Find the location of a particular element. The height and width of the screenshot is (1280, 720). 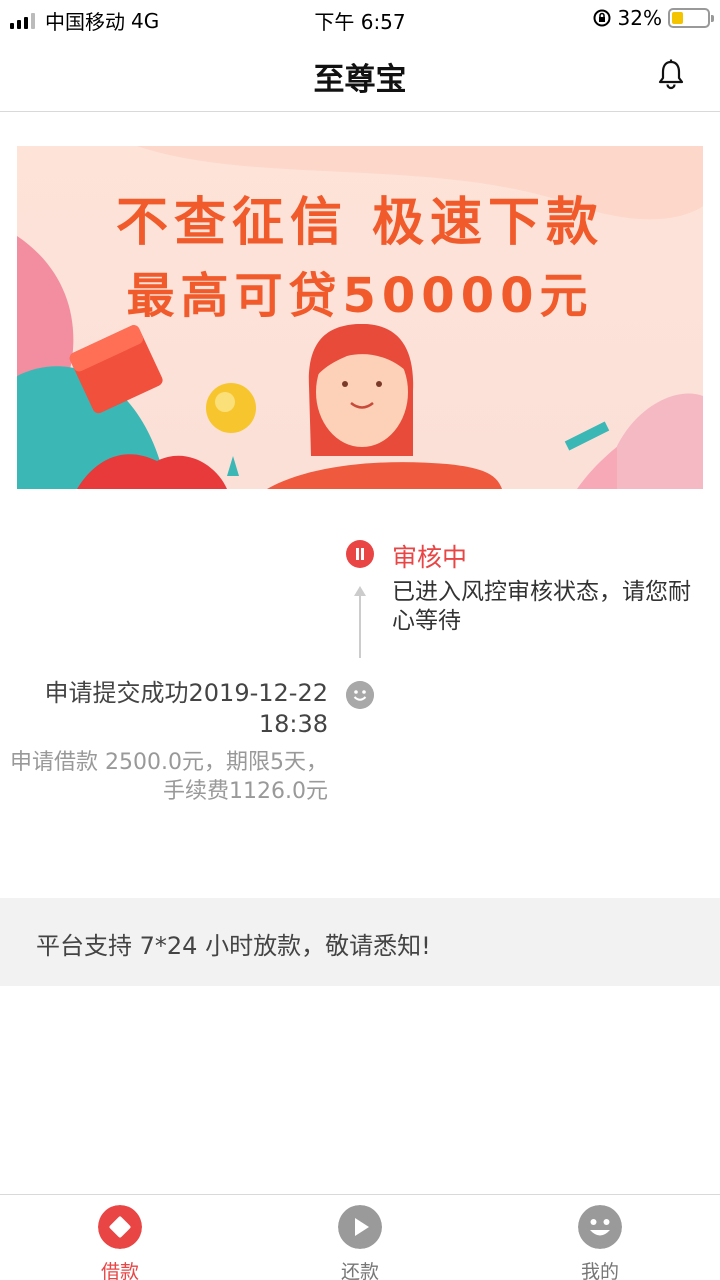

loan-icon is located at coordinates (120, 1227).